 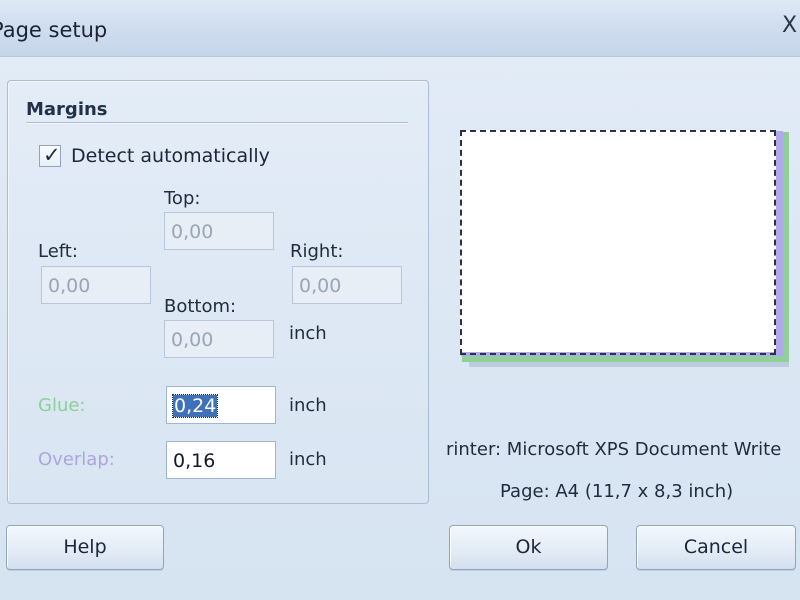 I want to click on group-divider, so click(x=217, y=122).